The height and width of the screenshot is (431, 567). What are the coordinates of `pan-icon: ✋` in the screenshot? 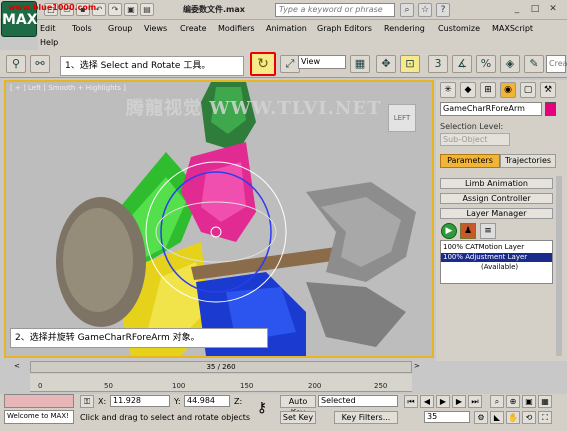 It's located at (513, 417).